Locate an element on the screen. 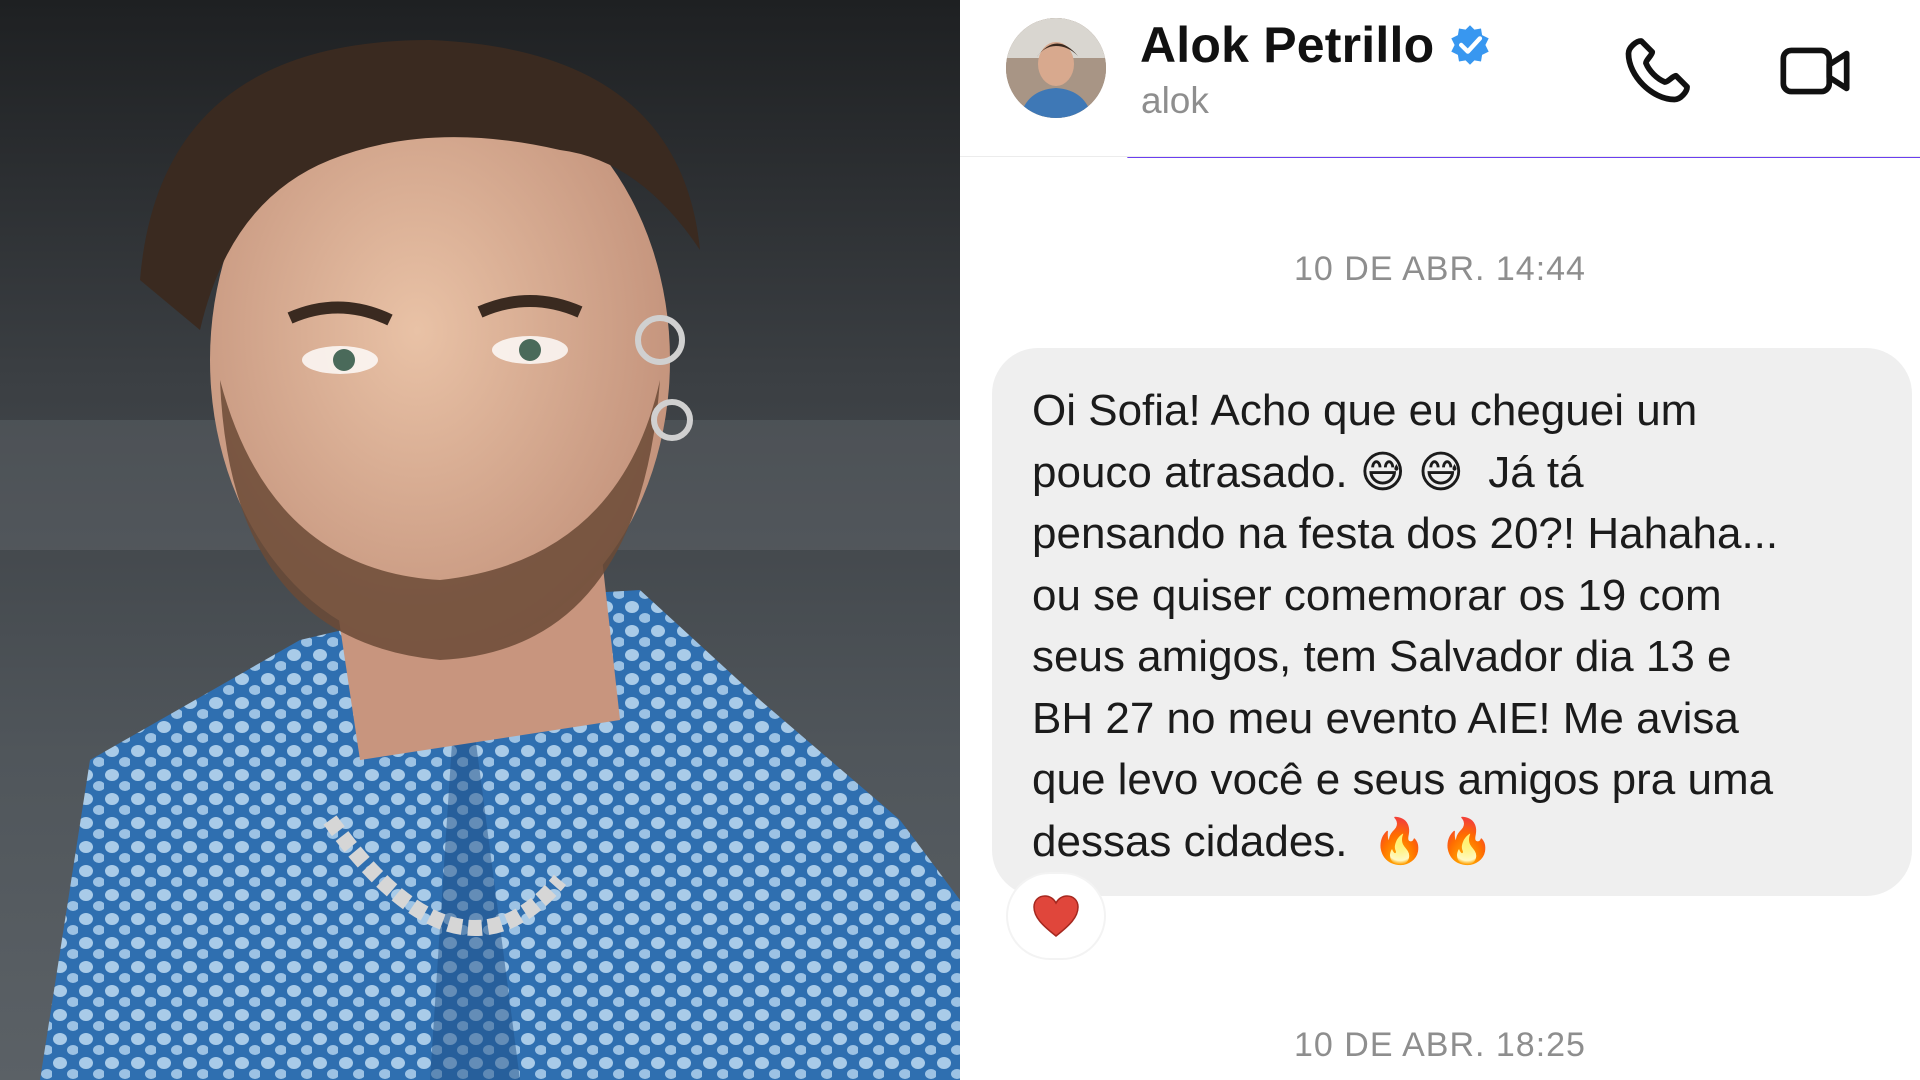 The height and width of the screenshot is (1080, 1920). chat-header: Alok Petrillo alok is located at coordinates (1440, 78).